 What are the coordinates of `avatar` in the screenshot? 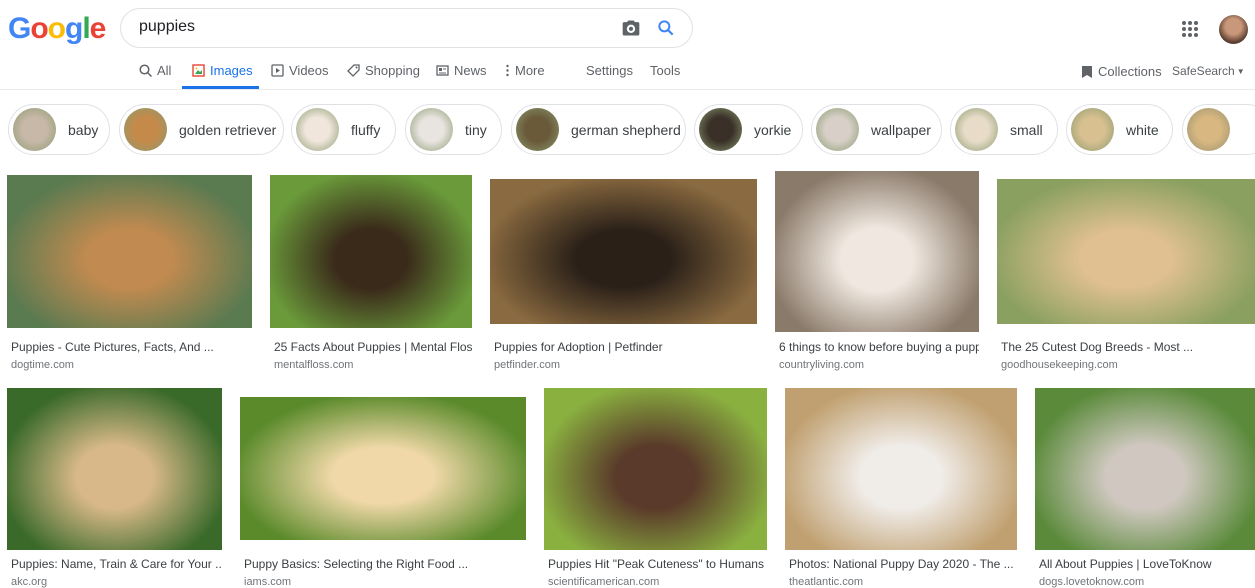 It's located at (1233, 29).